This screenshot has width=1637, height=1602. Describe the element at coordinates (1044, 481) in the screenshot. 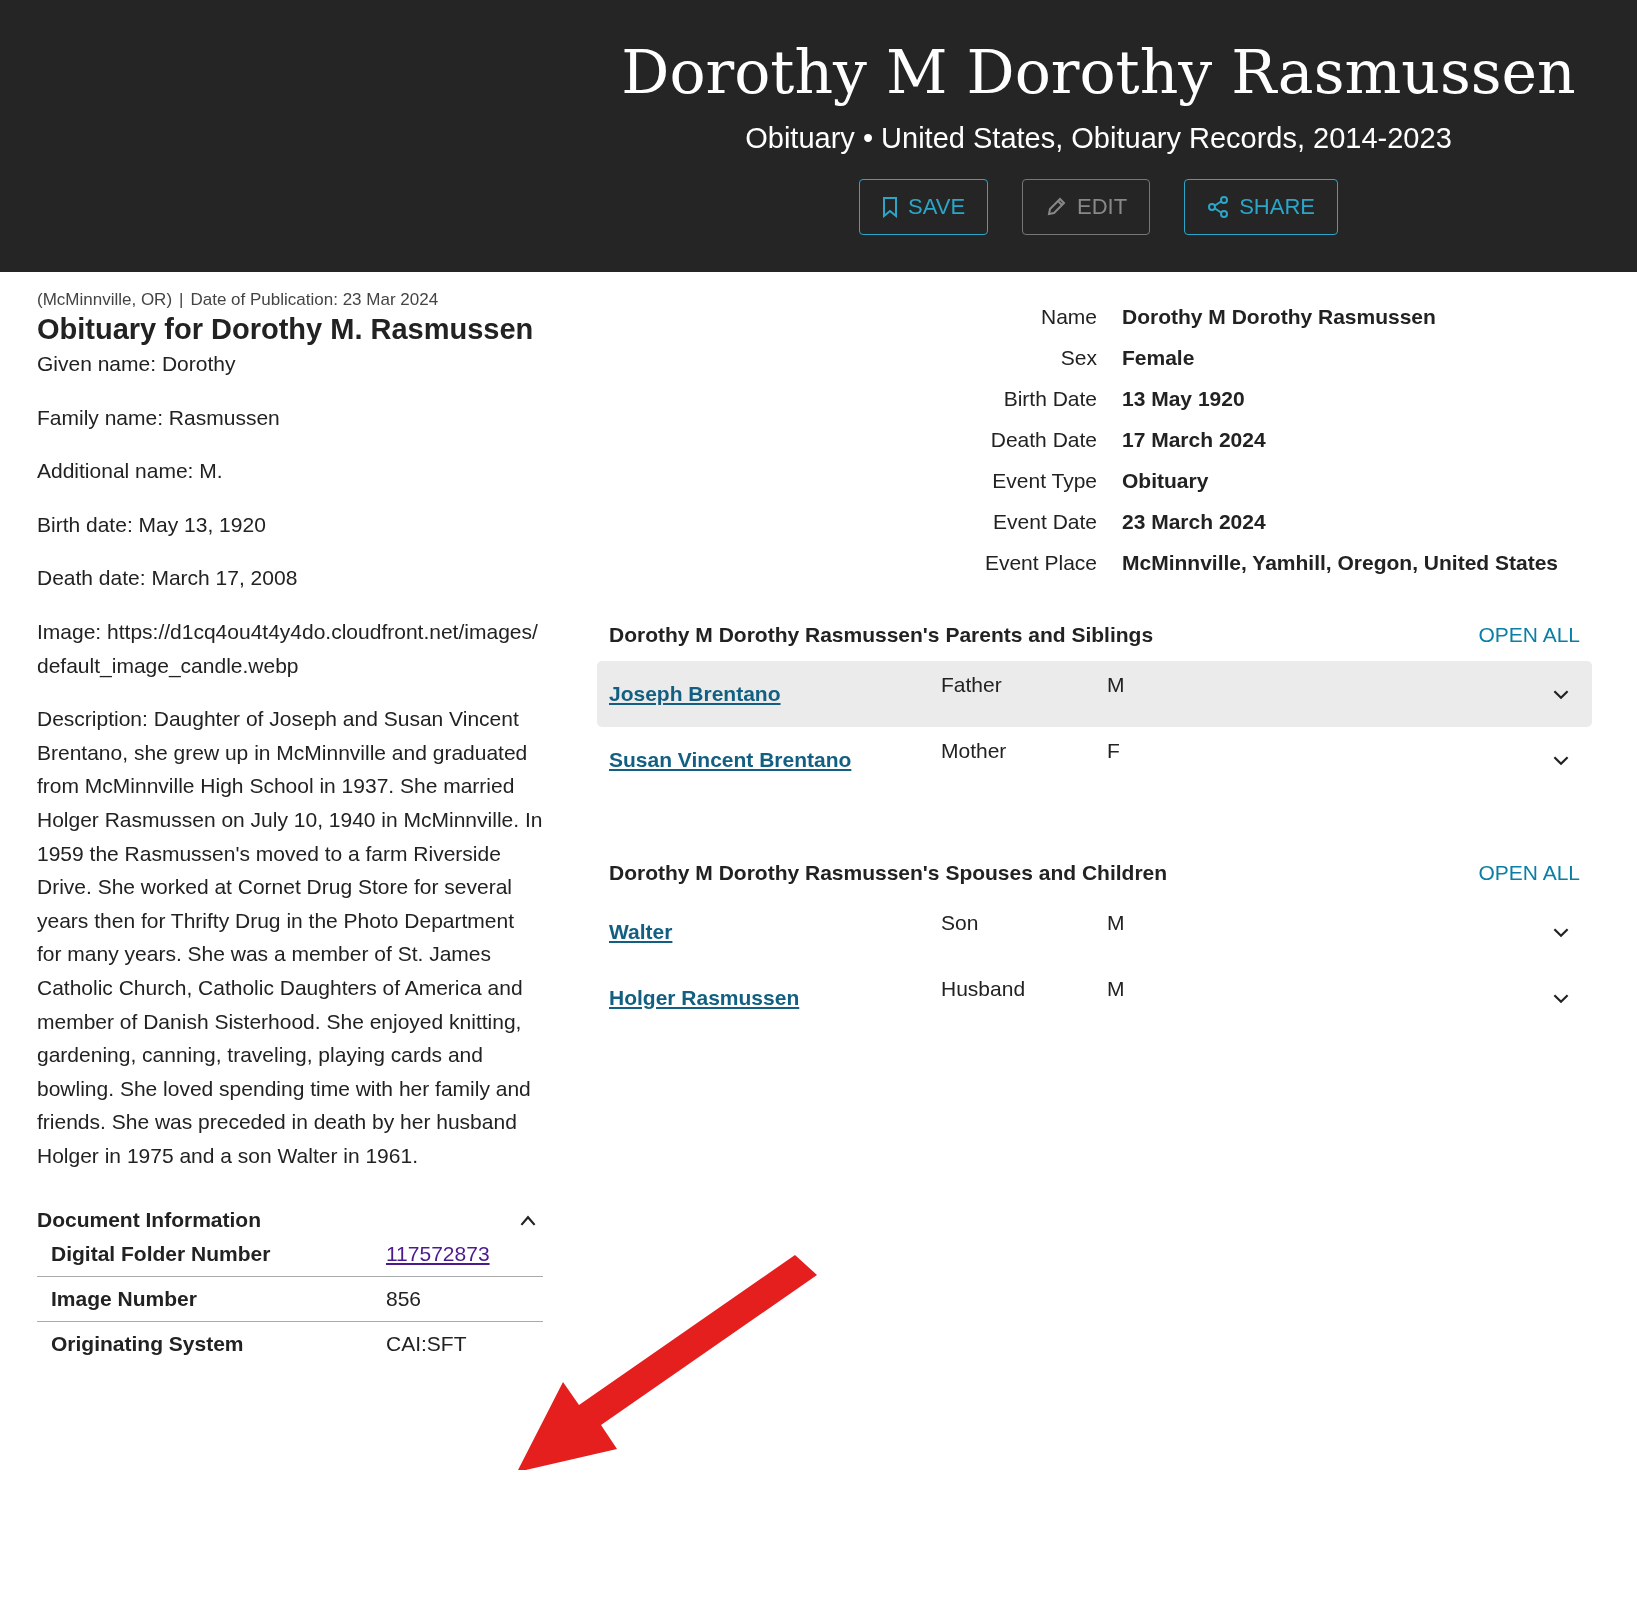

I see `fact-label: Event Type` at that location.